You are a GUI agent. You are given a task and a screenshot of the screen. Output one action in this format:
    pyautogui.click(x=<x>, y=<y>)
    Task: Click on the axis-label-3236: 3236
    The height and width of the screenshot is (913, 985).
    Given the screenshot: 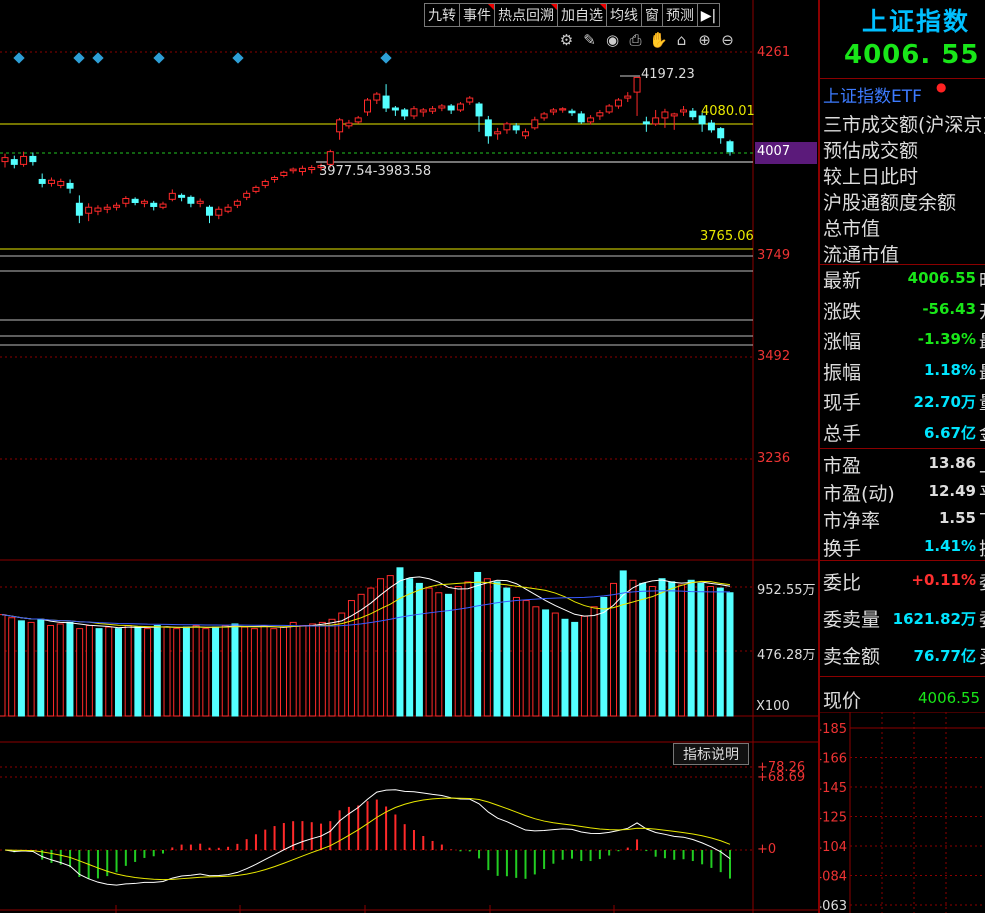 What is the action you would take?
    pyautogui.click(x=774, y=458)
    